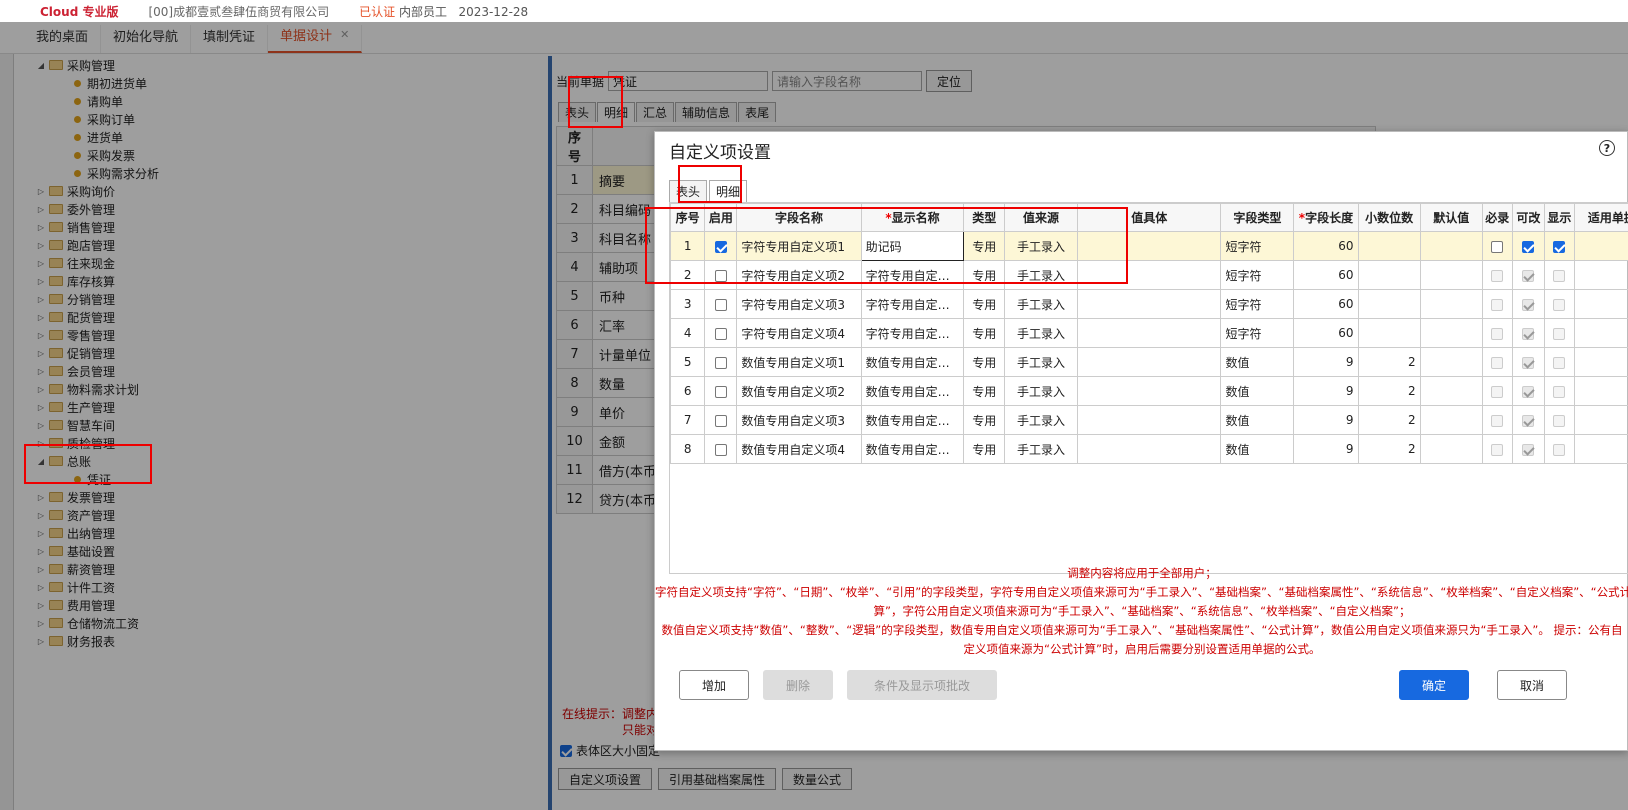  Describe the element at coordinates (1257, 362) in the screenshot. I see `field-type-cell: 数值` at that location.